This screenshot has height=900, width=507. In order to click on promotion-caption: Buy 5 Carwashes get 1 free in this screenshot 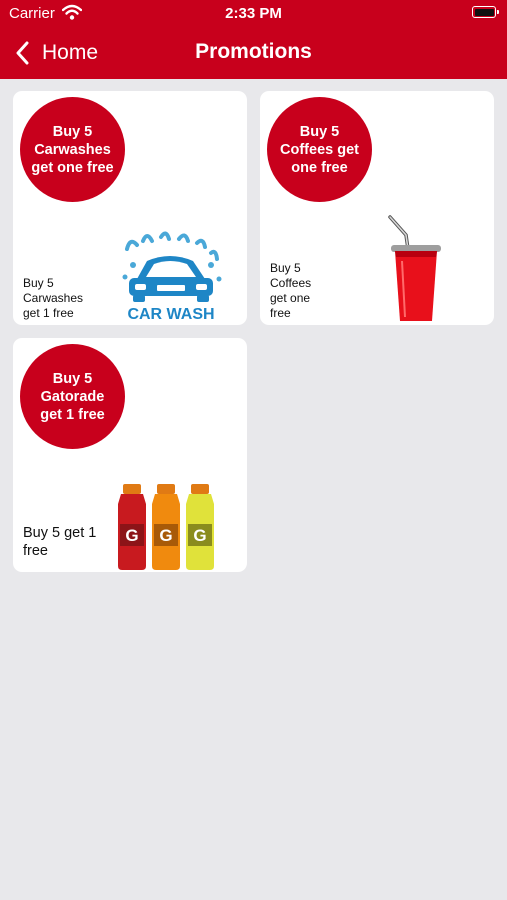, I will do `click(53, 298)`.